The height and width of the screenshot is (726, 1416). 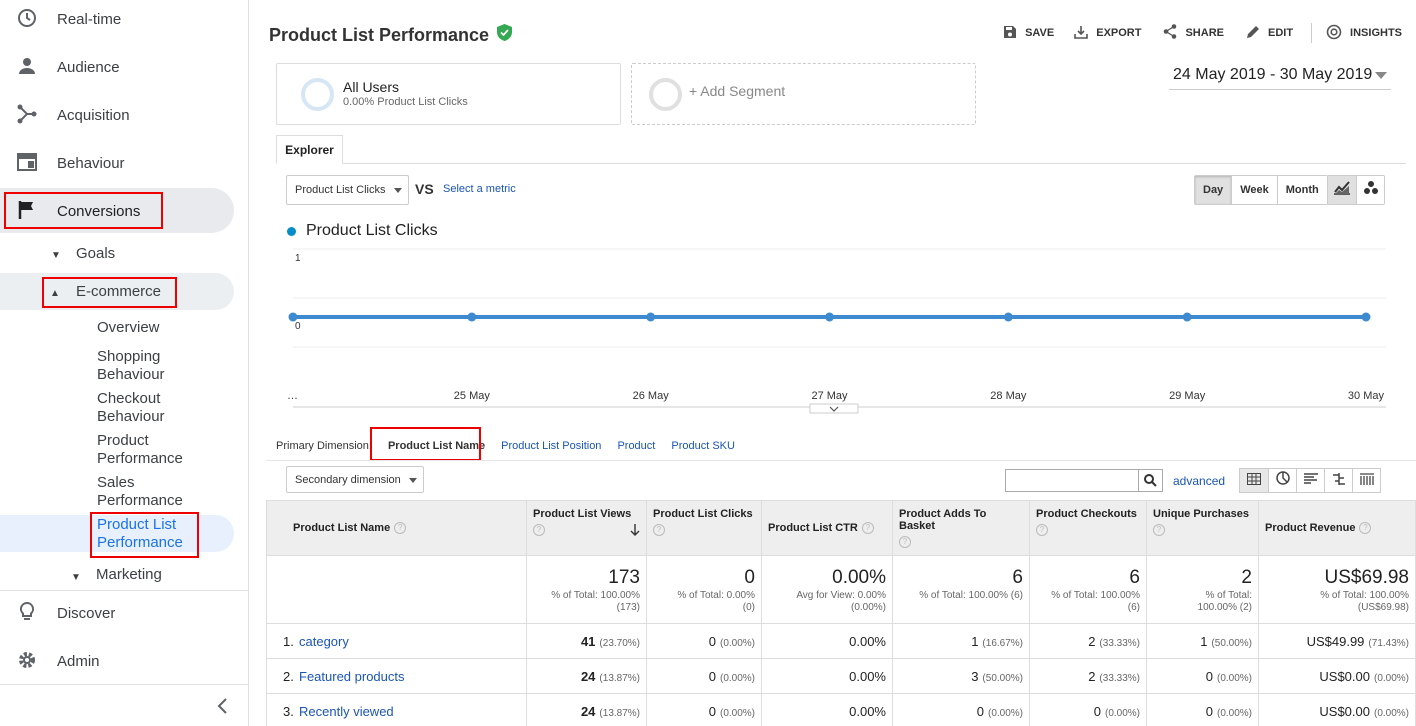 I want to click on list-name-link: category, so click(x=324, y=641).